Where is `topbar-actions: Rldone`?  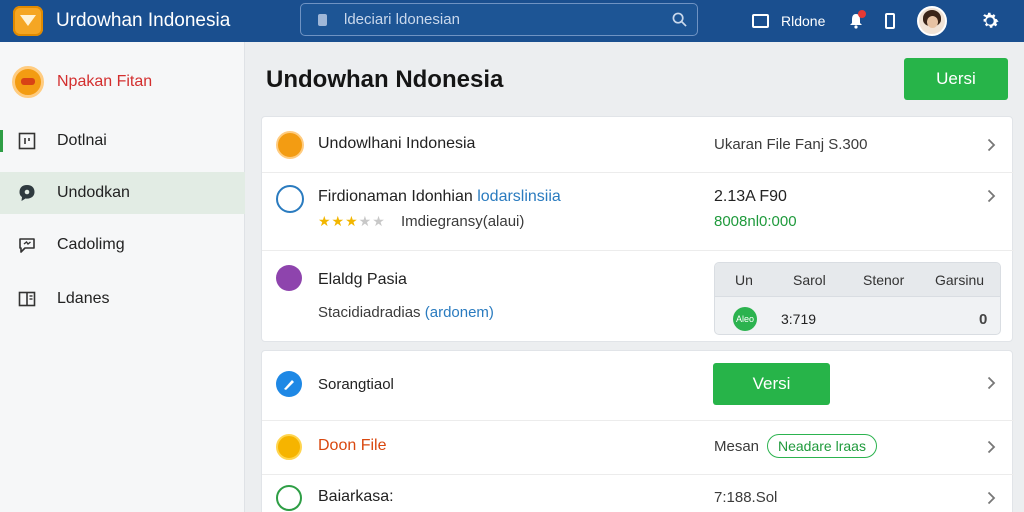
topbar-actions: Rldone is located at coordinates (874, 21).